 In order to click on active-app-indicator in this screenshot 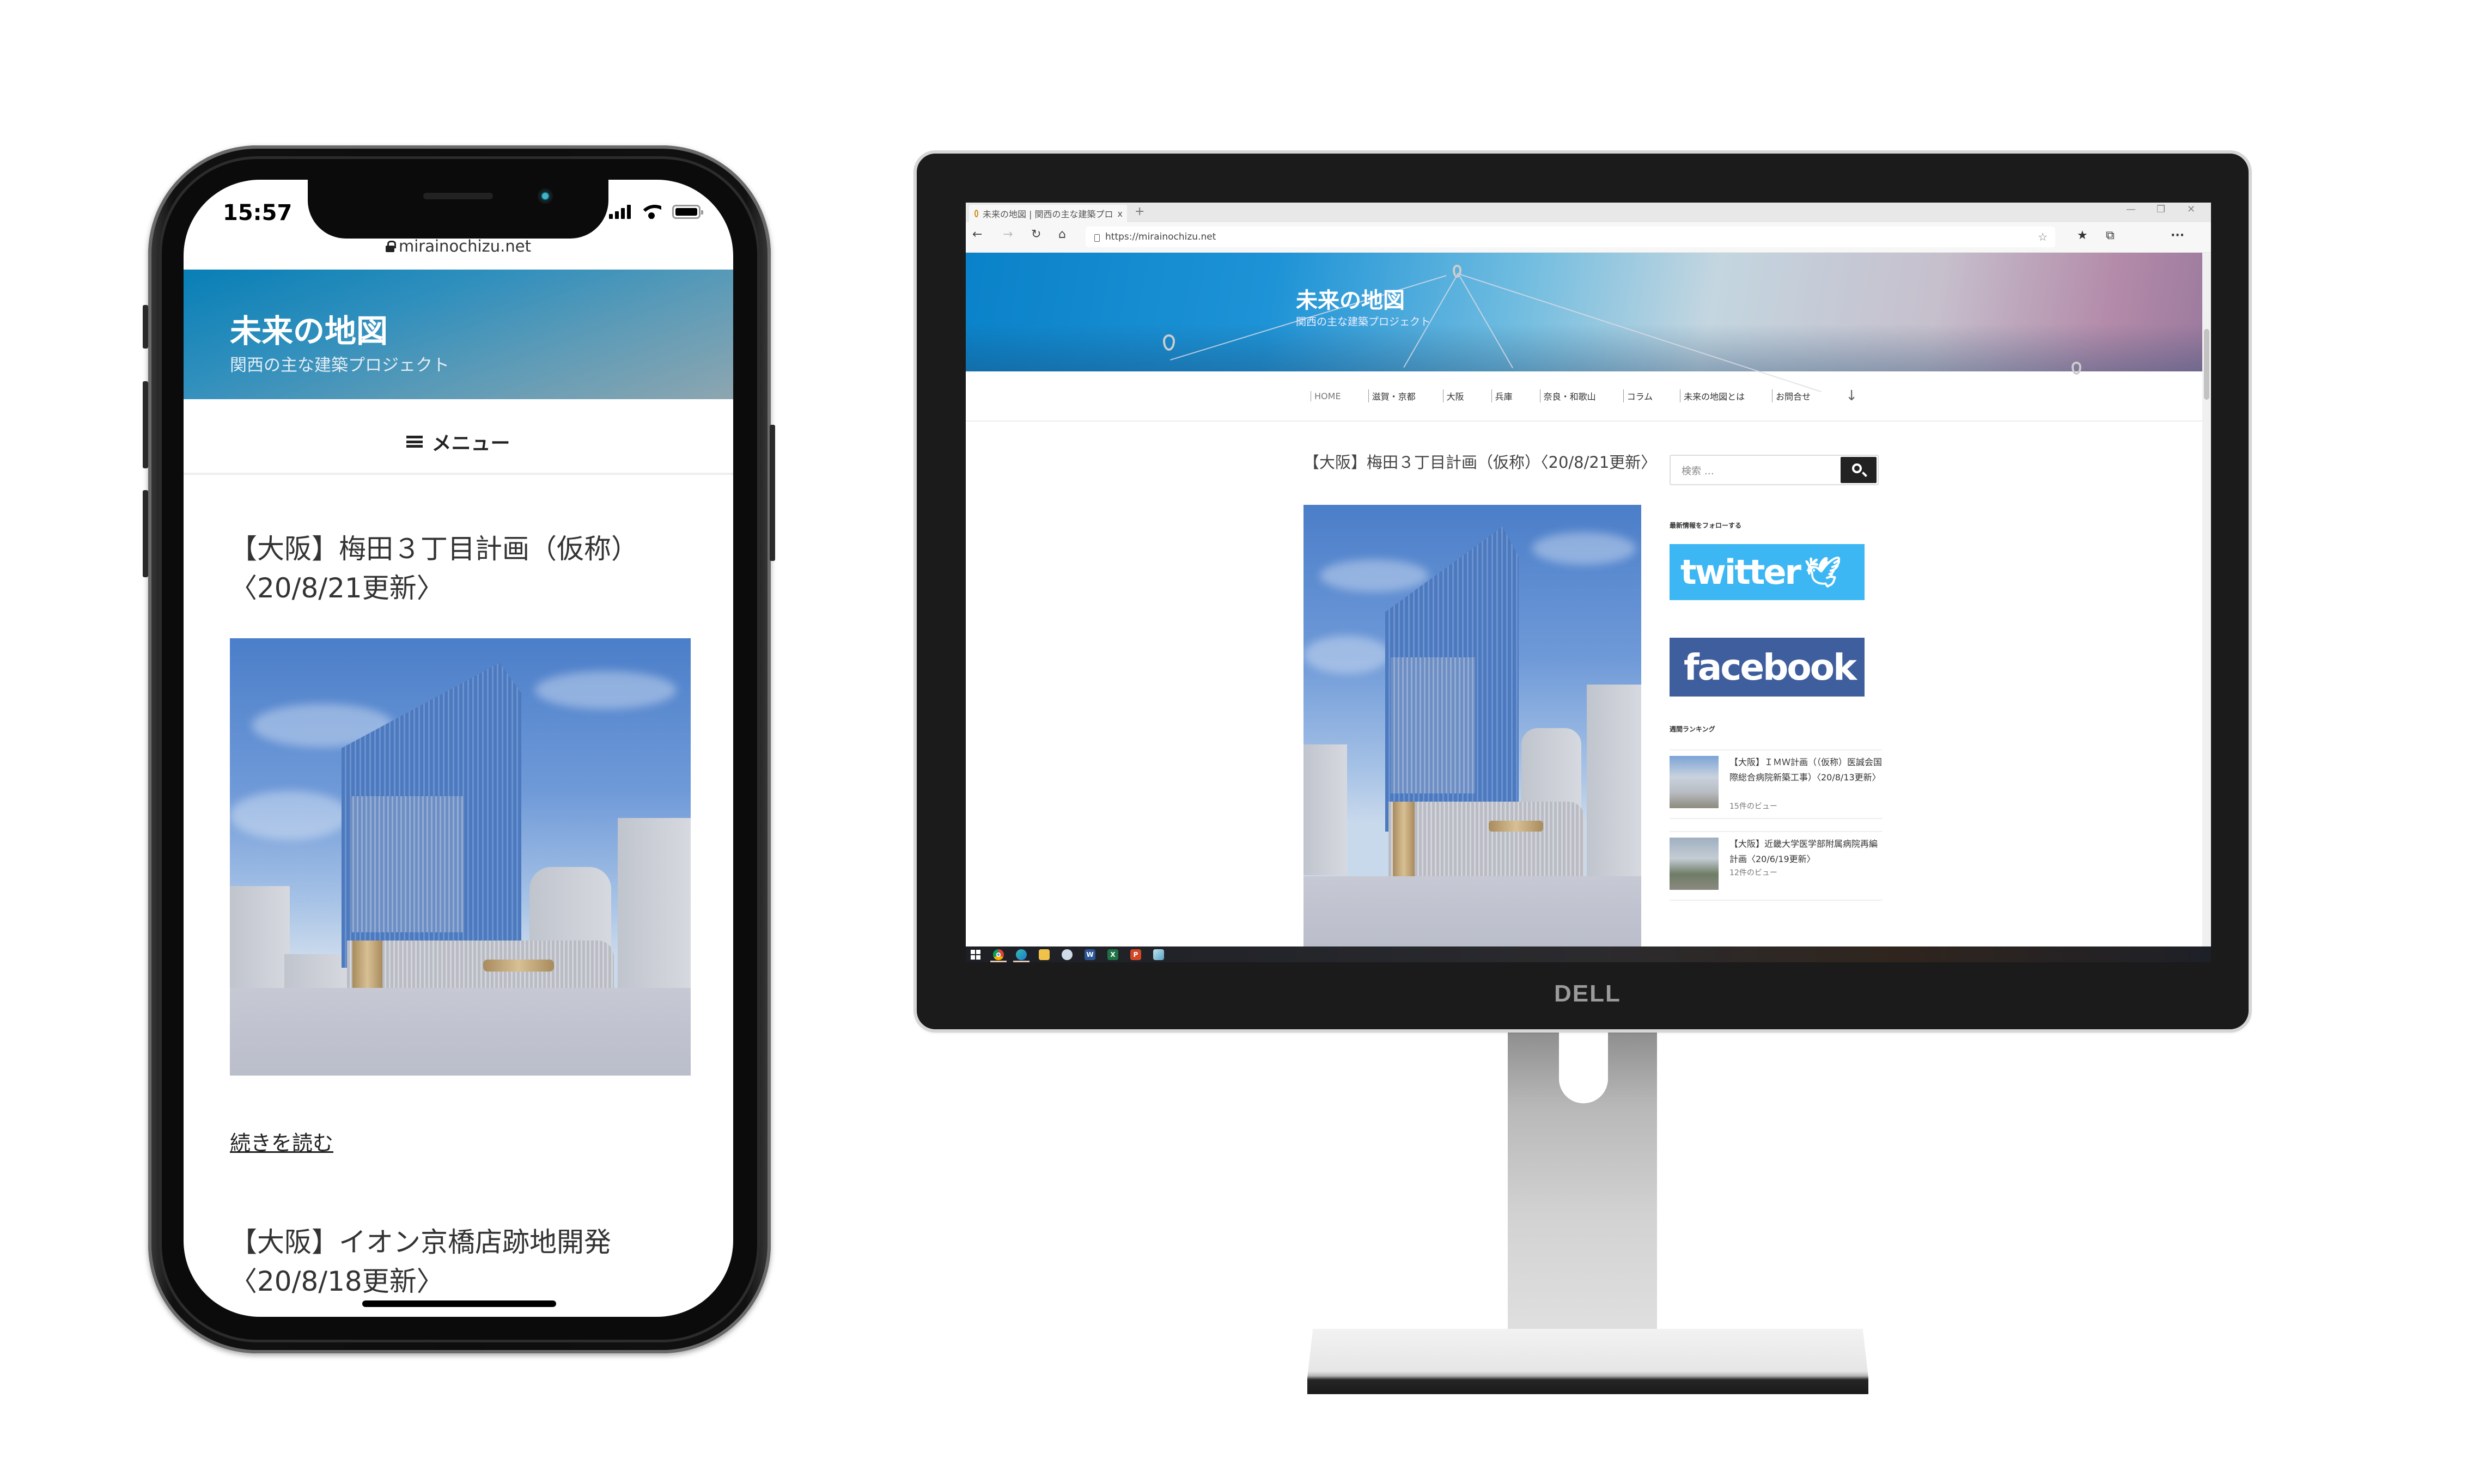, I will do `click(1021, 961)`.